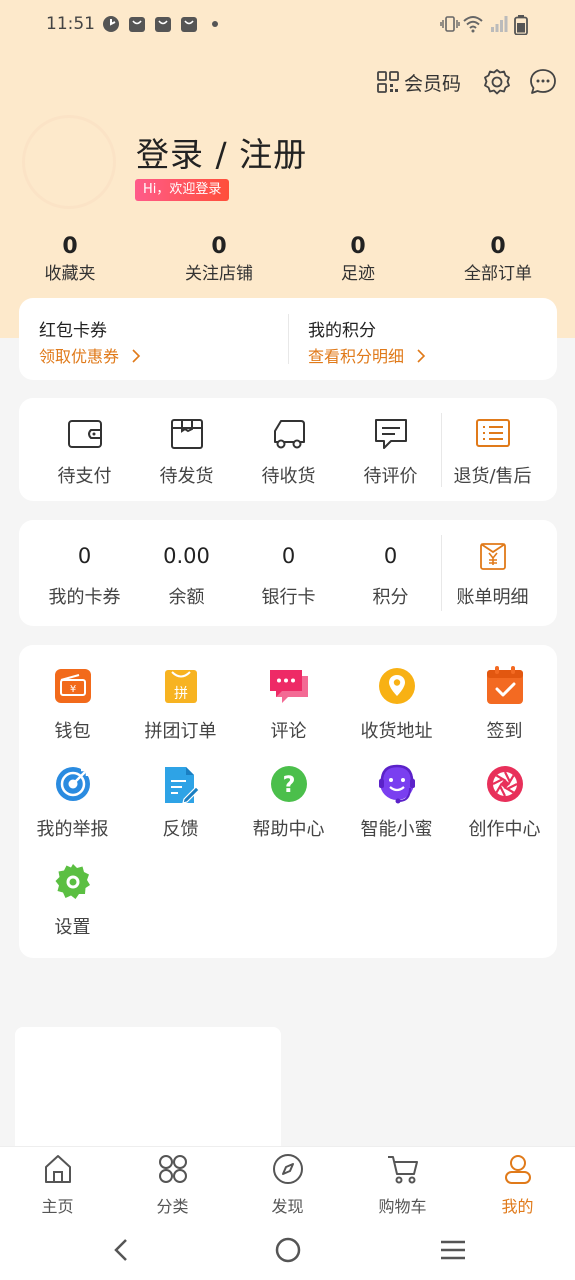 Image resolution: width=575 pixels, height=1280 pixels. I want to click on return-list-icon, so click(492, 433).